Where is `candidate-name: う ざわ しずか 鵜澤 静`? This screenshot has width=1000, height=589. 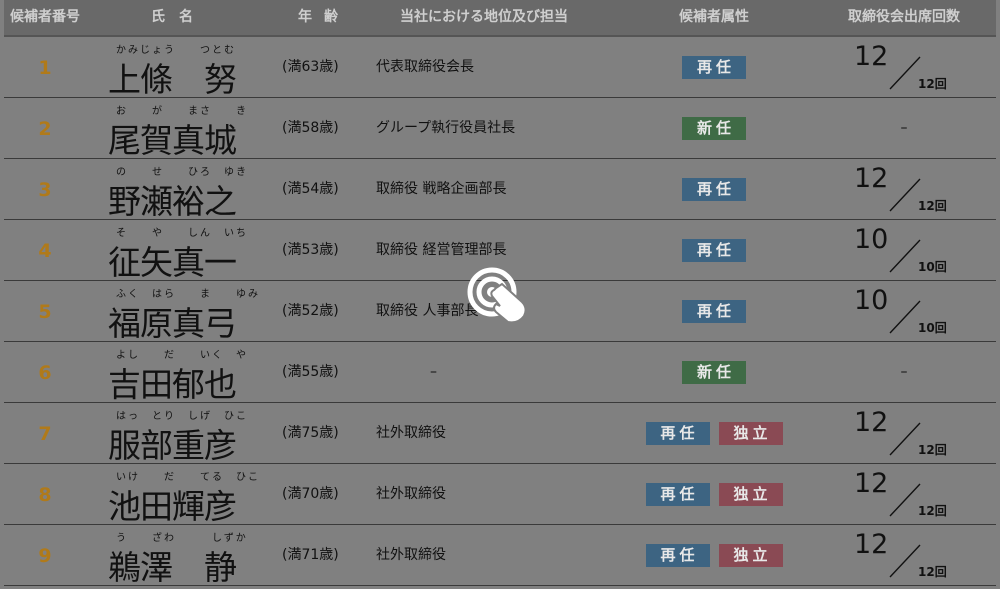 candidate-name: う ざわ しずか 鵜澤 静 is located at coordinates (181, 557).